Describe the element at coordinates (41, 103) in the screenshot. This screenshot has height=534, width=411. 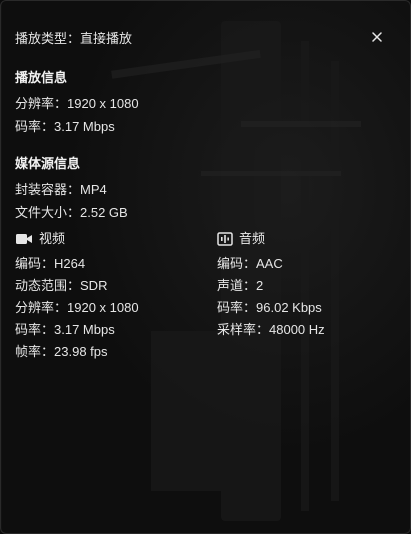
I see `playback-resolution-label: 分辨率：` at that location.